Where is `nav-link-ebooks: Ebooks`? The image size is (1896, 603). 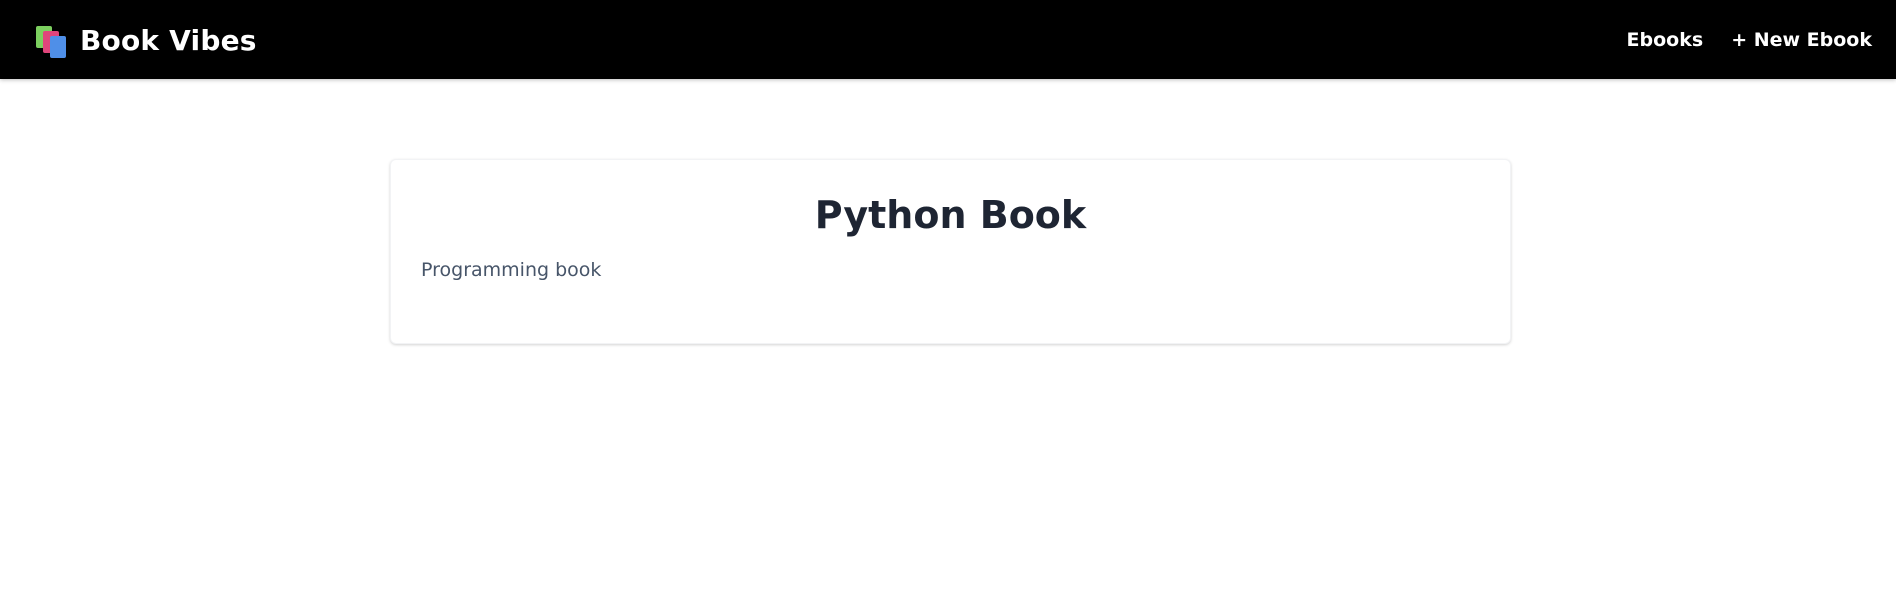 nav-link-ebooks: Ebooks is located at coordinates (1665, 40).